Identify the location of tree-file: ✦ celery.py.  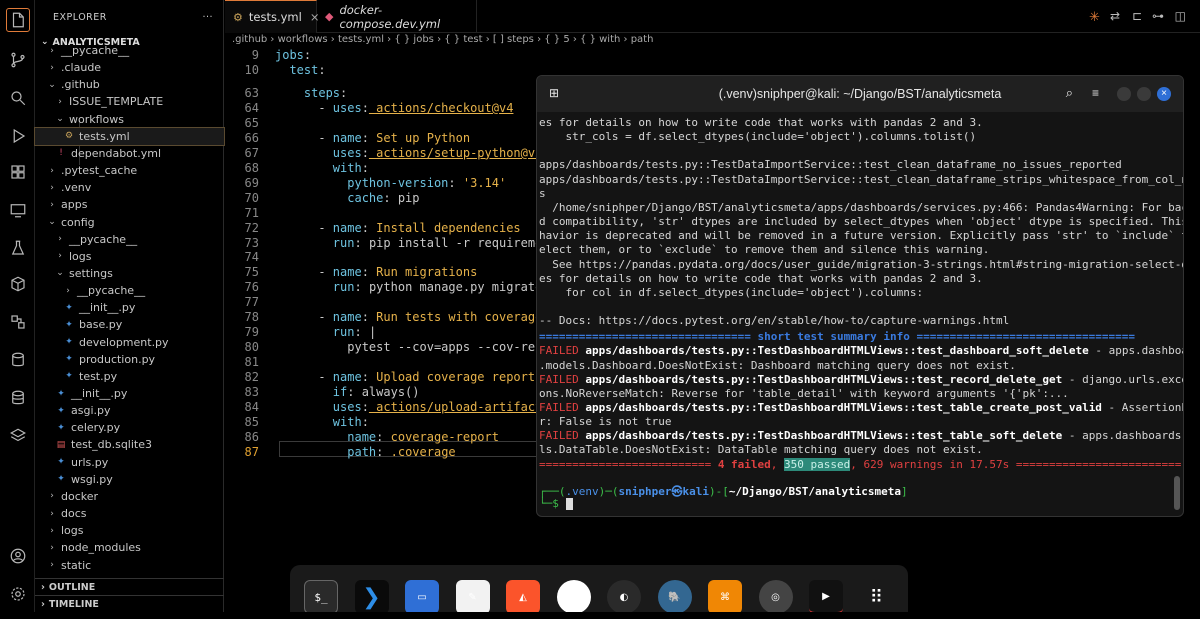
(129, 427).